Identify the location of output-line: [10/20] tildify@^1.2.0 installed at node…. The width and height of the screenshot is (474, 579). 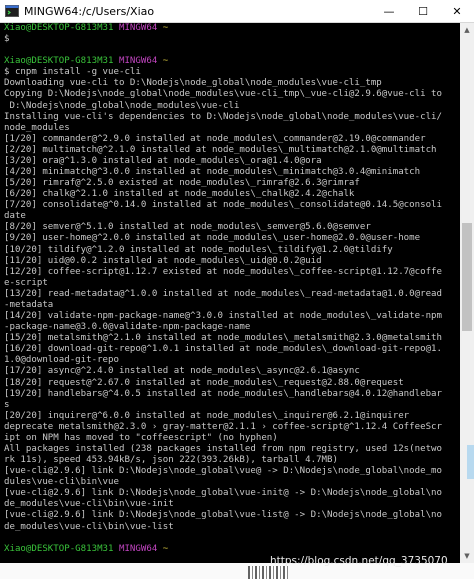
(198, 249).